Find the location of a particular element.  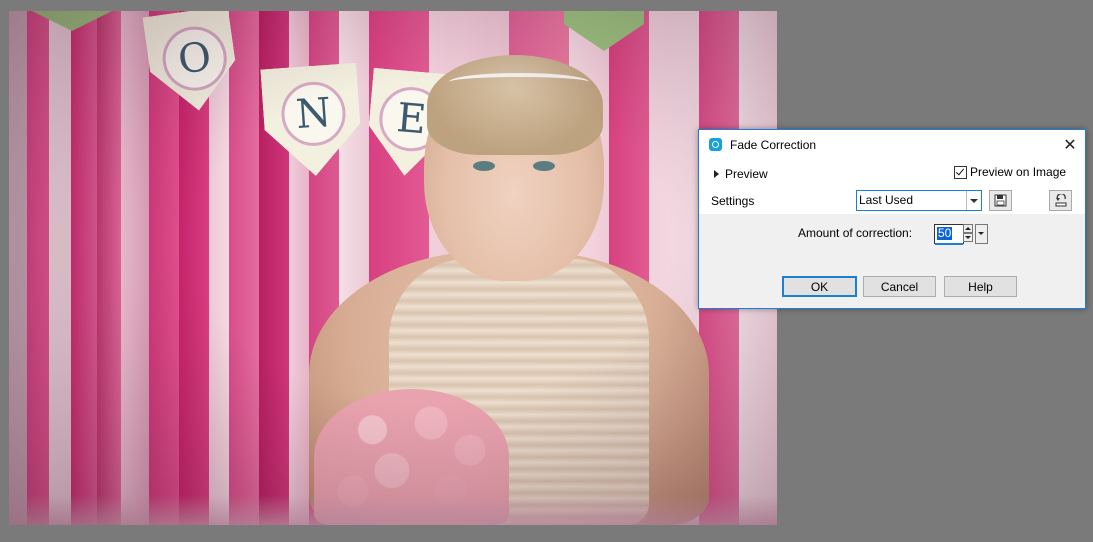

ok-label: OK is located at coordinates (819, 286).